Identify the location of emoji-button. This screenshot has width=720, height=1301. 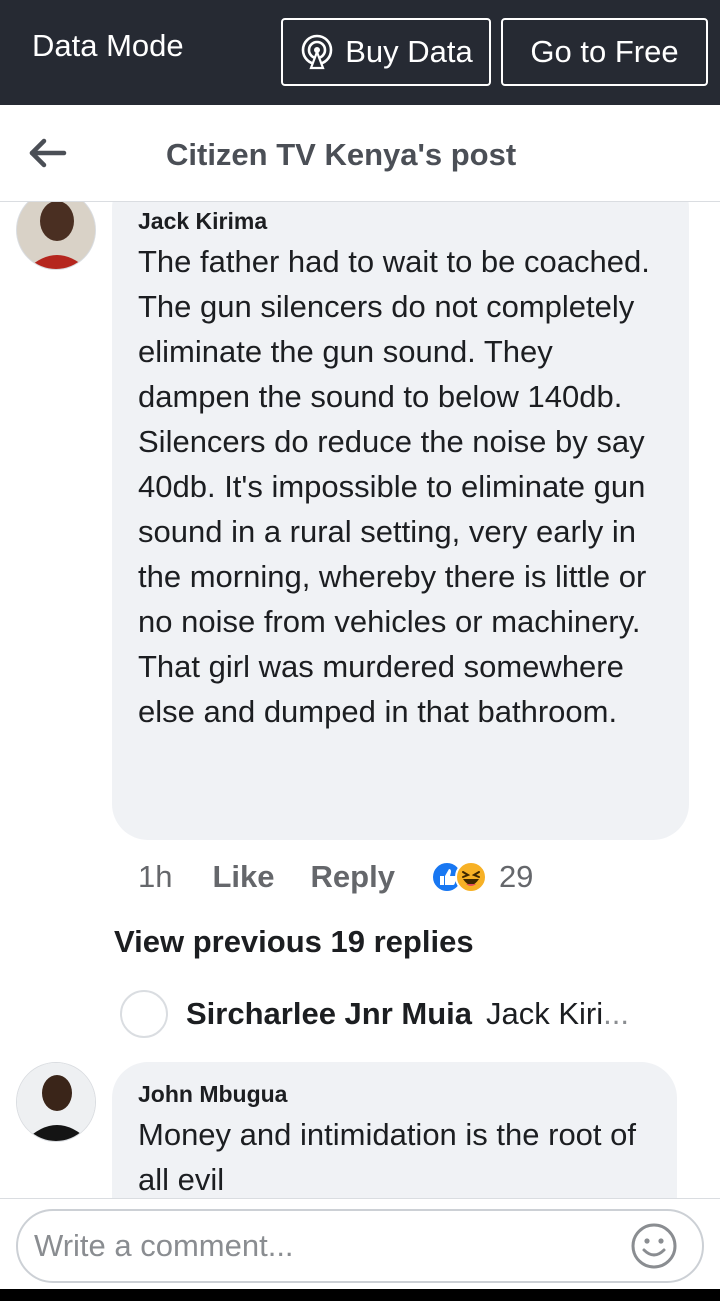
(654, 1246).